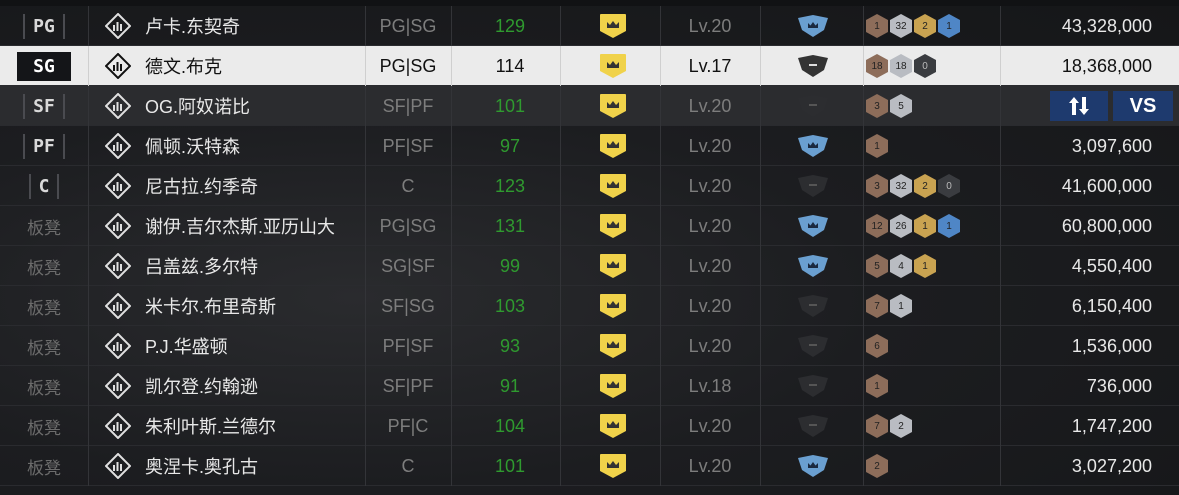 This screenshot has height=495, width=1179. What do you see at coordinates (235, 306) in the screenshot?
I see `player-name-cell: 米卡尔.布里奇斯` at bounding box center [235, 306].